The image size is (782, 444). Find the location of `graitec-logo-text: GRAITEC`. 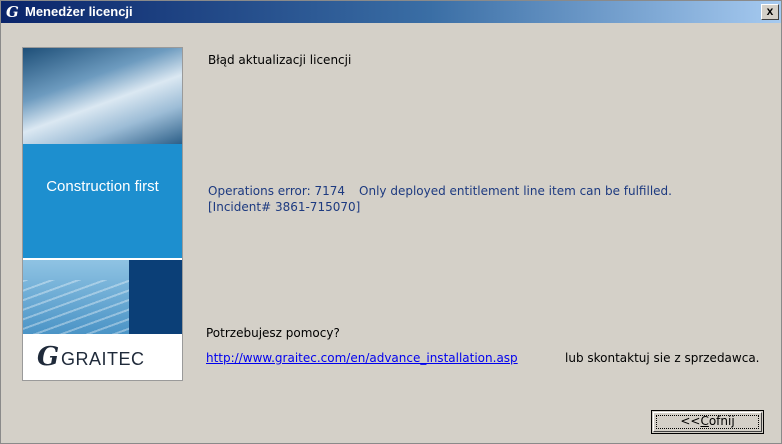

graitec-logo-text: GRAITEC is located at coordinates (103, 359).